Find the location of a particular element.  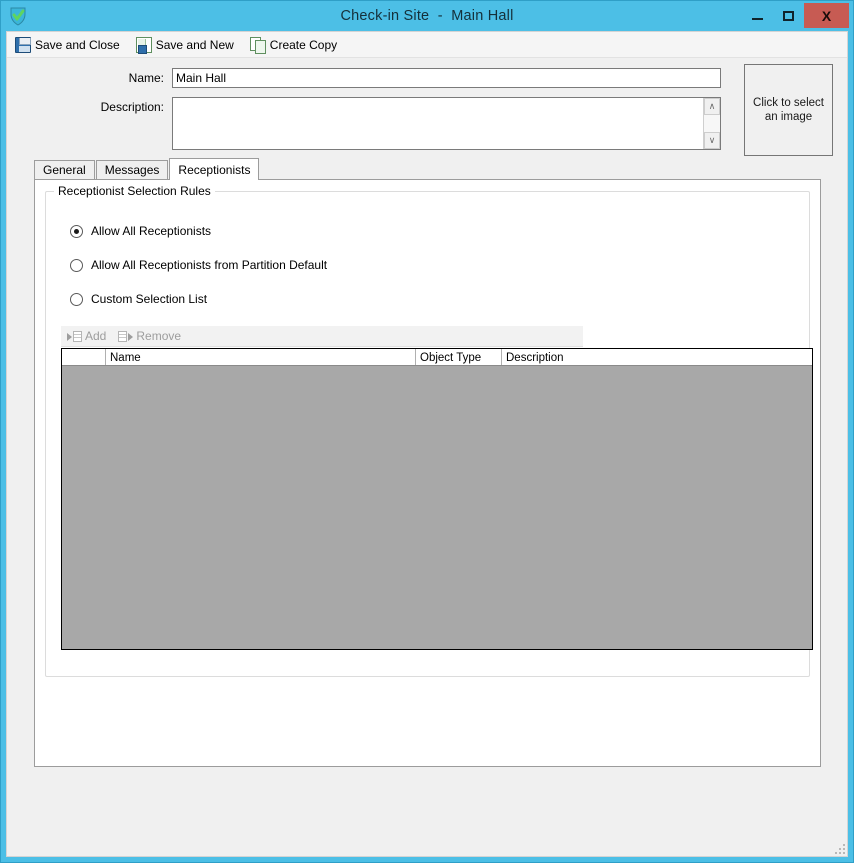

remove-button: Remove is located at coordinates (149, 336).